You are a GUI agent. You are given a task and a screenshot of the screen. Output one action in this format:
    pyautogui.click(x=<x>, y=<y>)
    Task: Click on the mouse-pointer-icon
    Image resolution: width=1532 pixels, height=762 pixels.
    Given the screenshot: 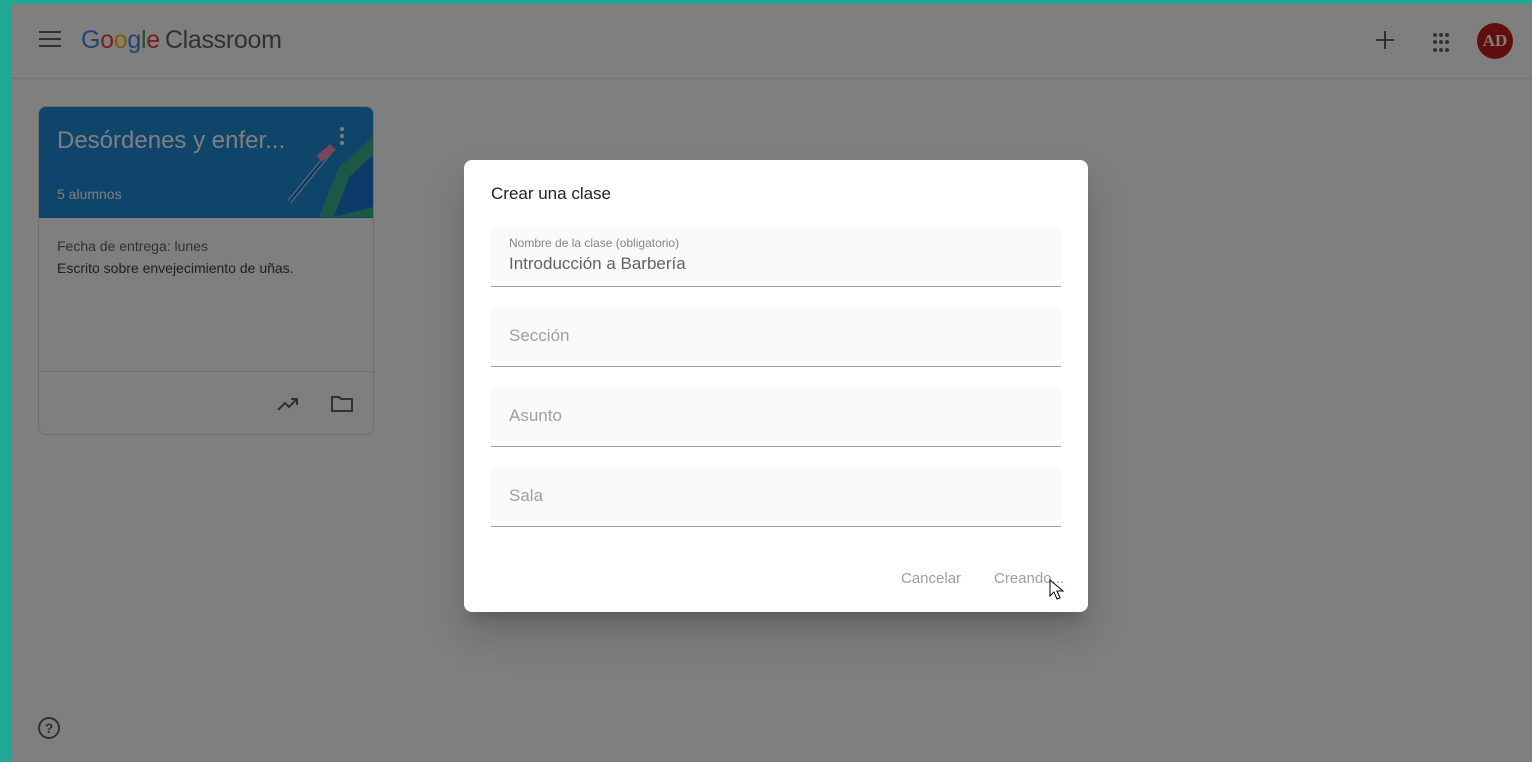 What is the action you would take?
    pyautogui.click(x=1057, y=589)
    